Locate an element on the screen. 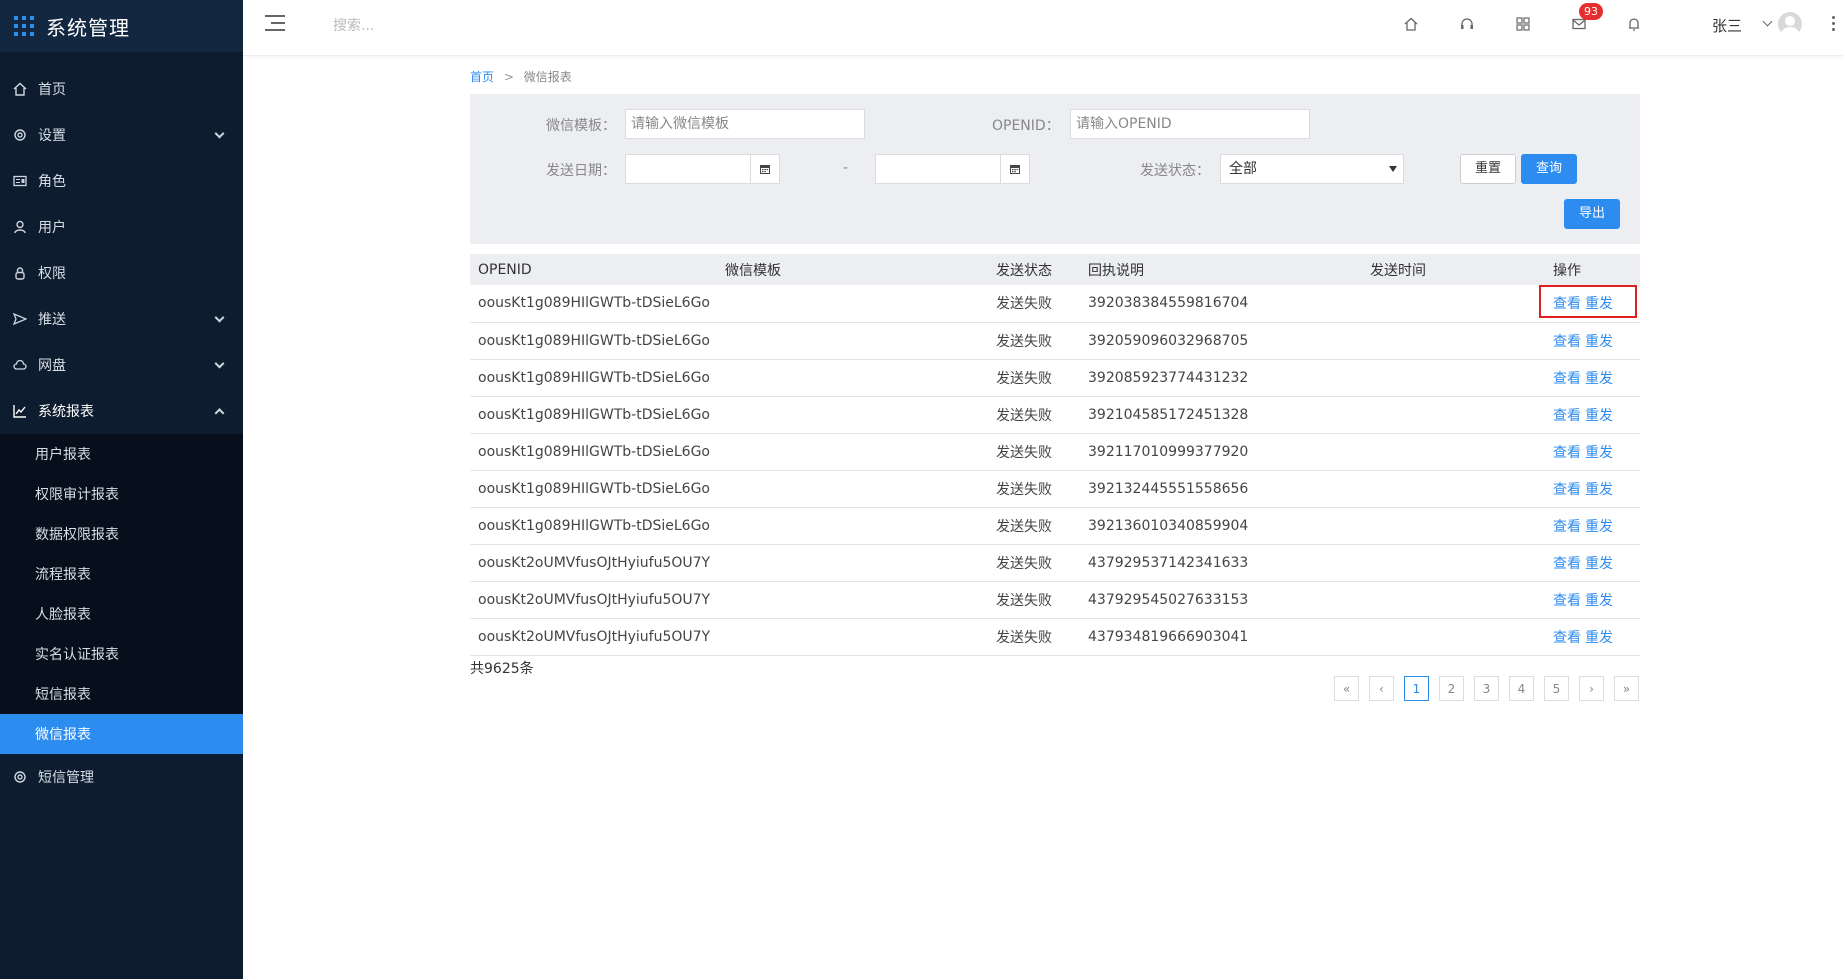 This screenshot has height=979, width=1843. breadcrumb-home-link: 首页 is located at coordinates (482, 77).